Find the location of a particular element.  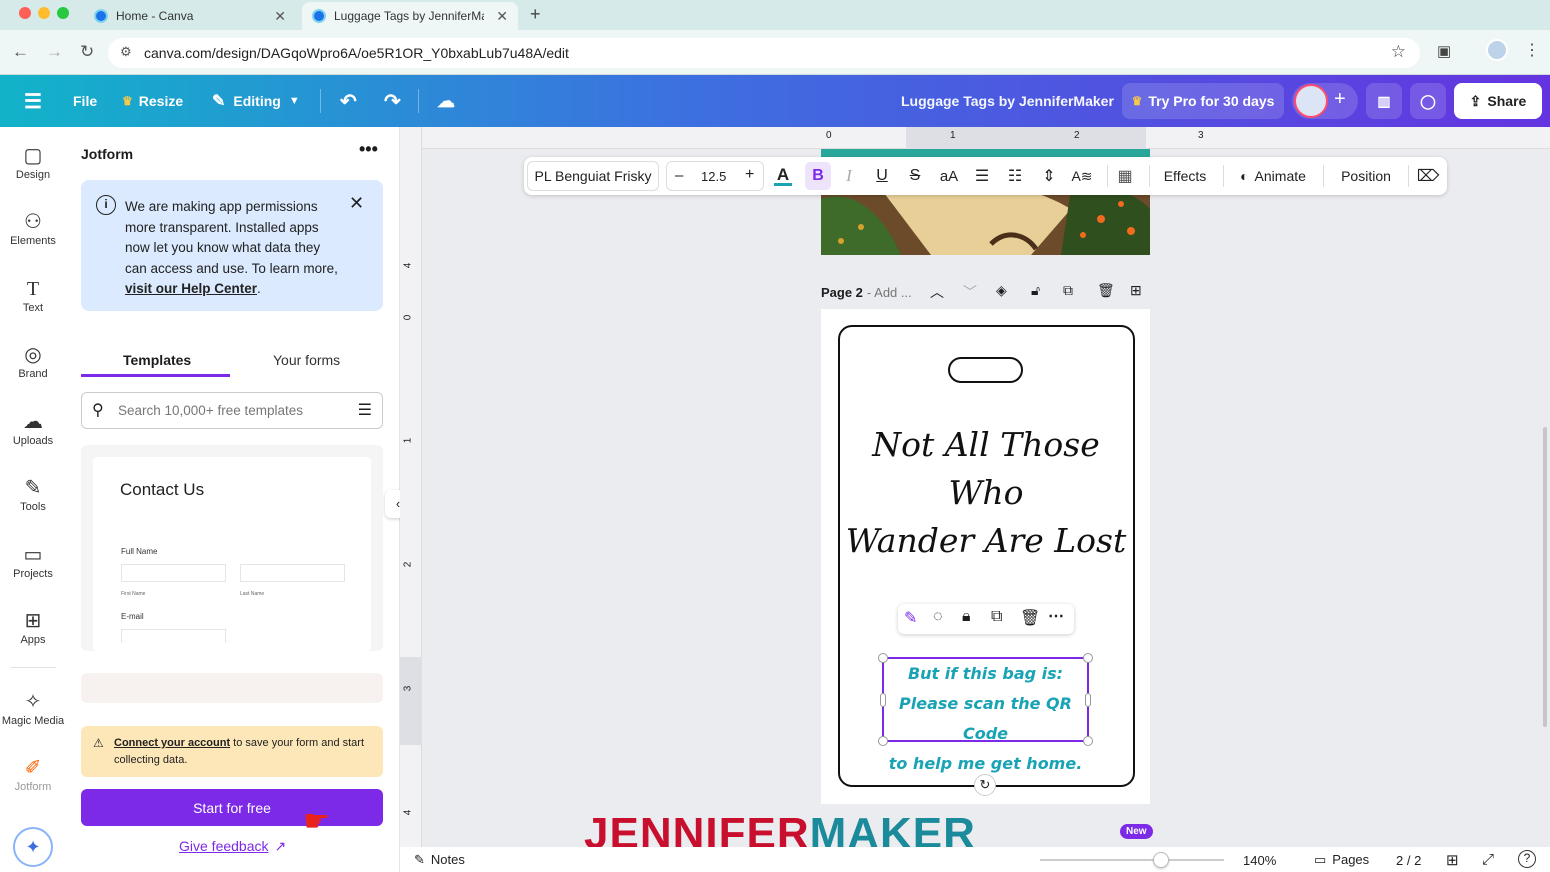

collaborators-group: + is located at coordinates (1325, 101).